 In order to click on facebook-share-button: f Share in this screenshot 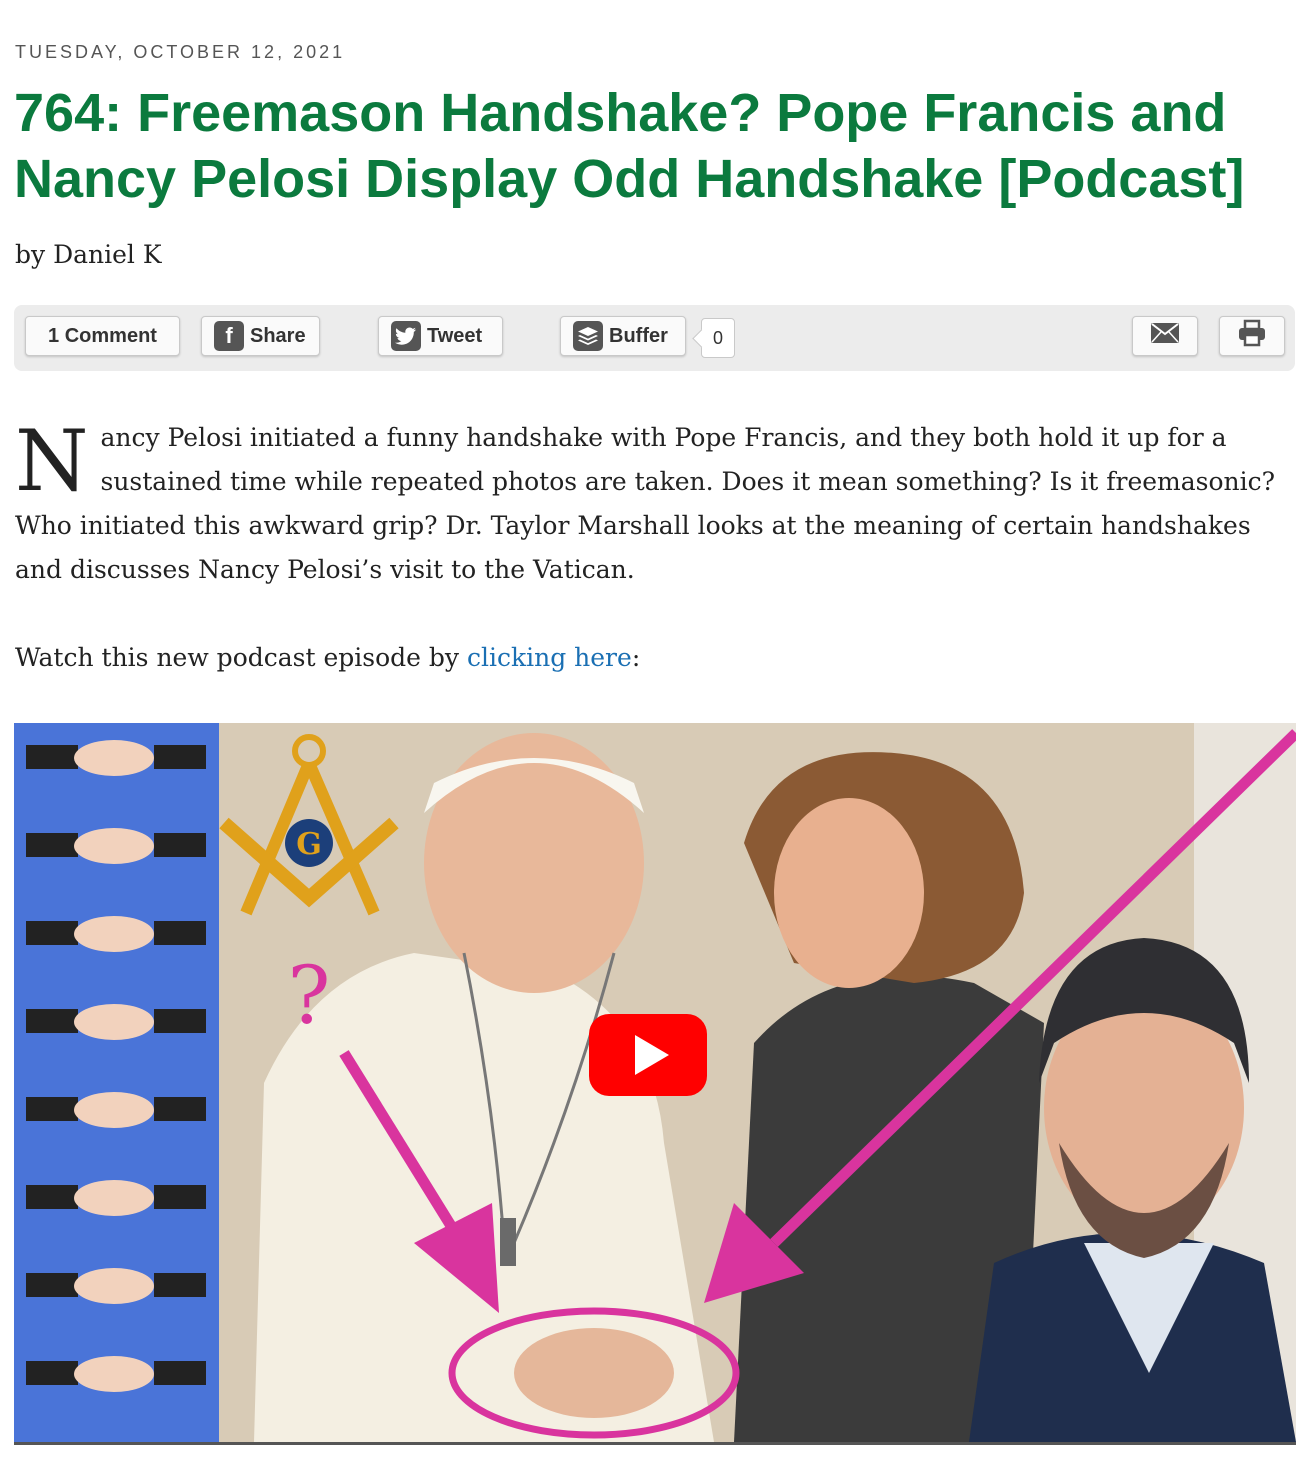, I will do `click(260, 336)`.